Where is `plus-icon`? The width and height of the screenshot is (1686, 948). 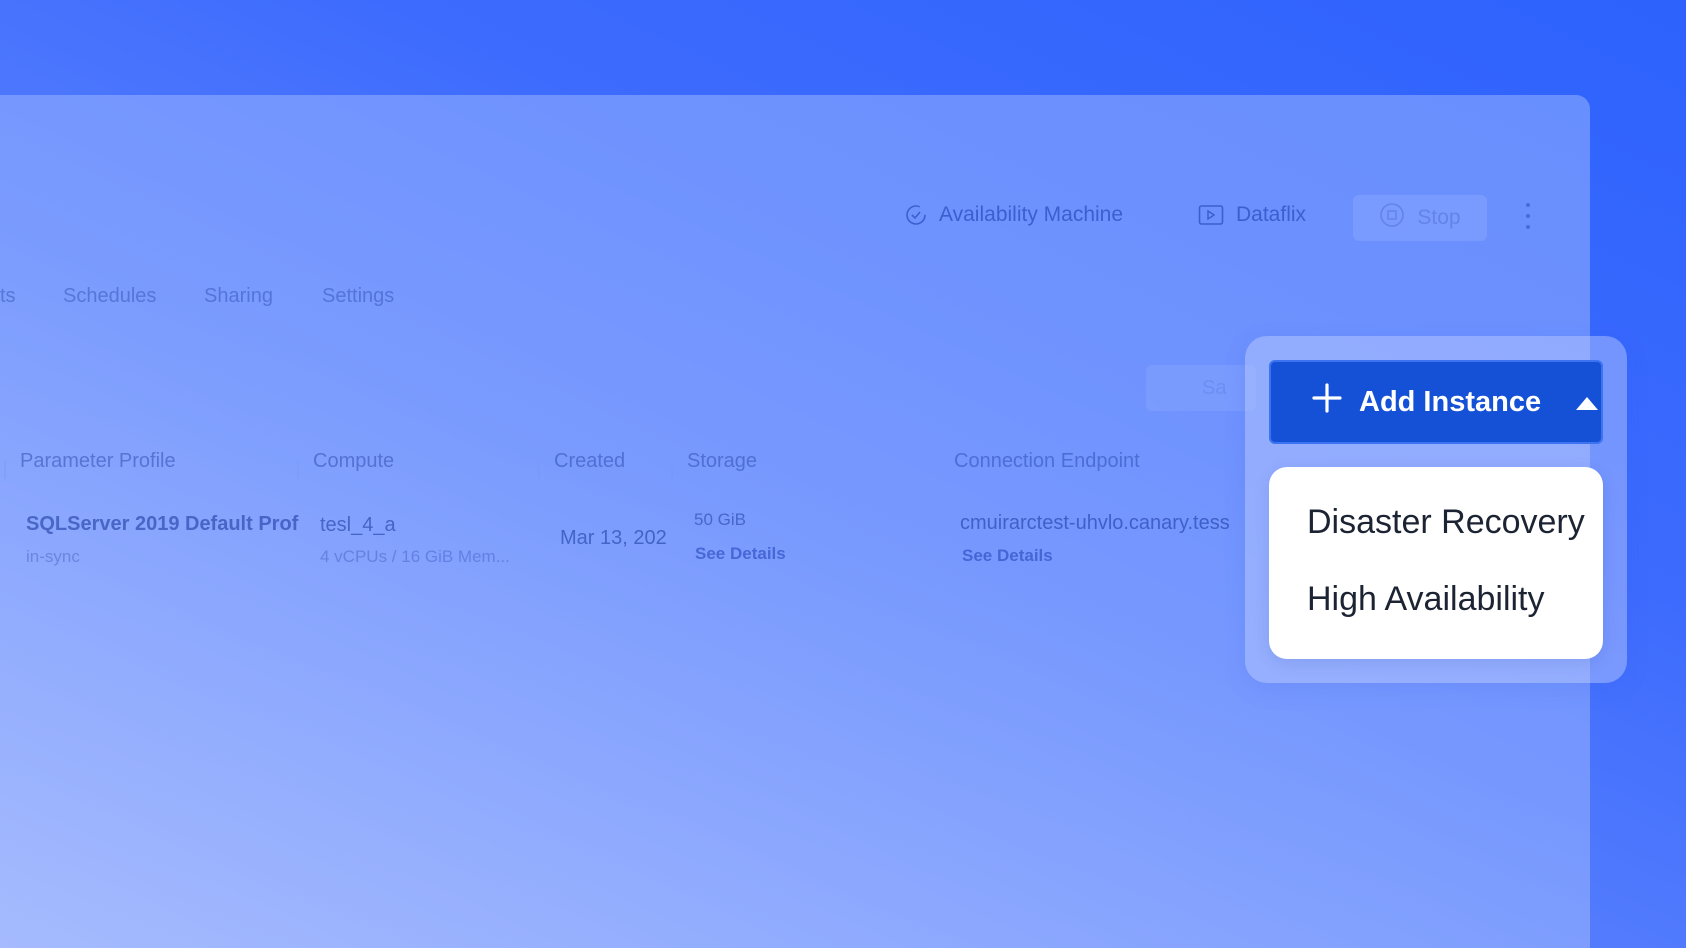 plus-icon is located at coordinates (1327, 402).